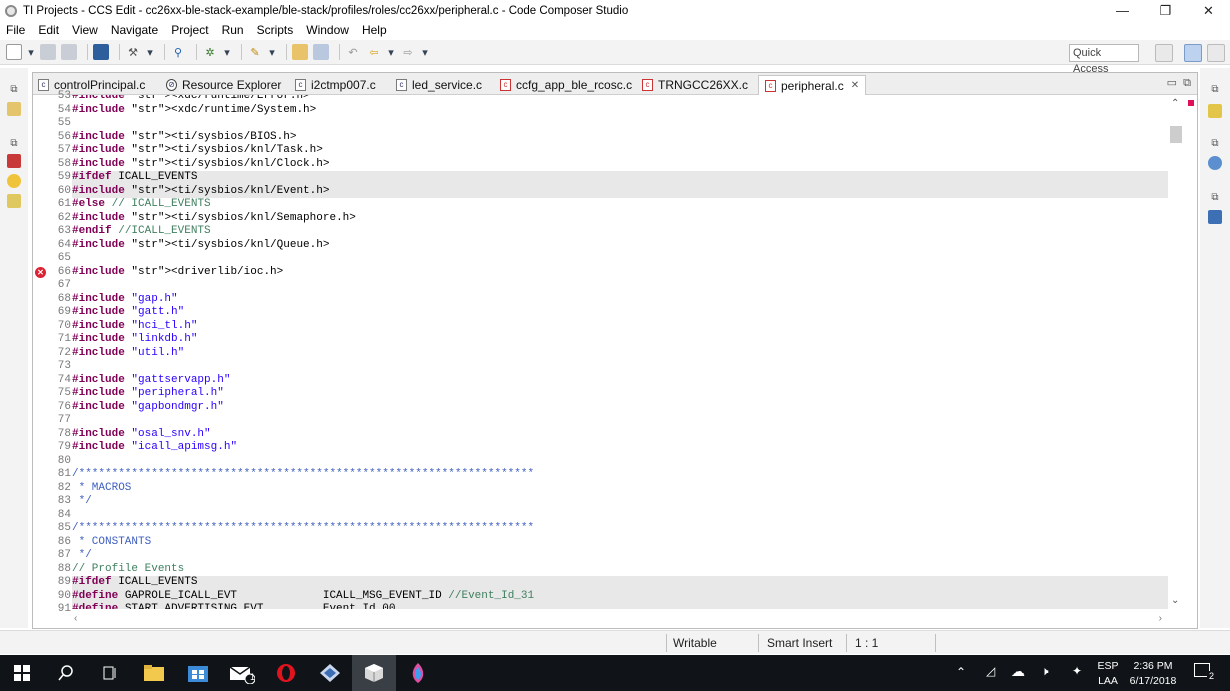 The image size is (1230, 691). What do you see at coordinates (1179, 83) in the screenshot?
I see `minimize-maximize-icons: ▭ ⧉` at bounding box center [1179, 83].